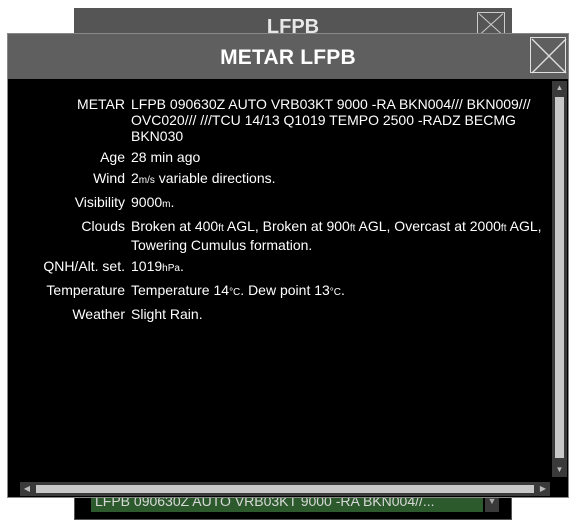 This screenshot has width=569, height=520. Describe the element at coordinates (171, 268) in the screenshot. I see `unit-label: hPa` at that location.